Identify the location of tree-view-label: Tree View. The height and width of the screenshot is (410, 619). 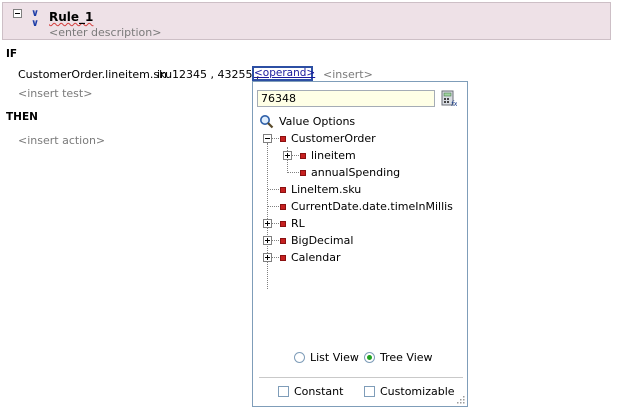
(406, 357).